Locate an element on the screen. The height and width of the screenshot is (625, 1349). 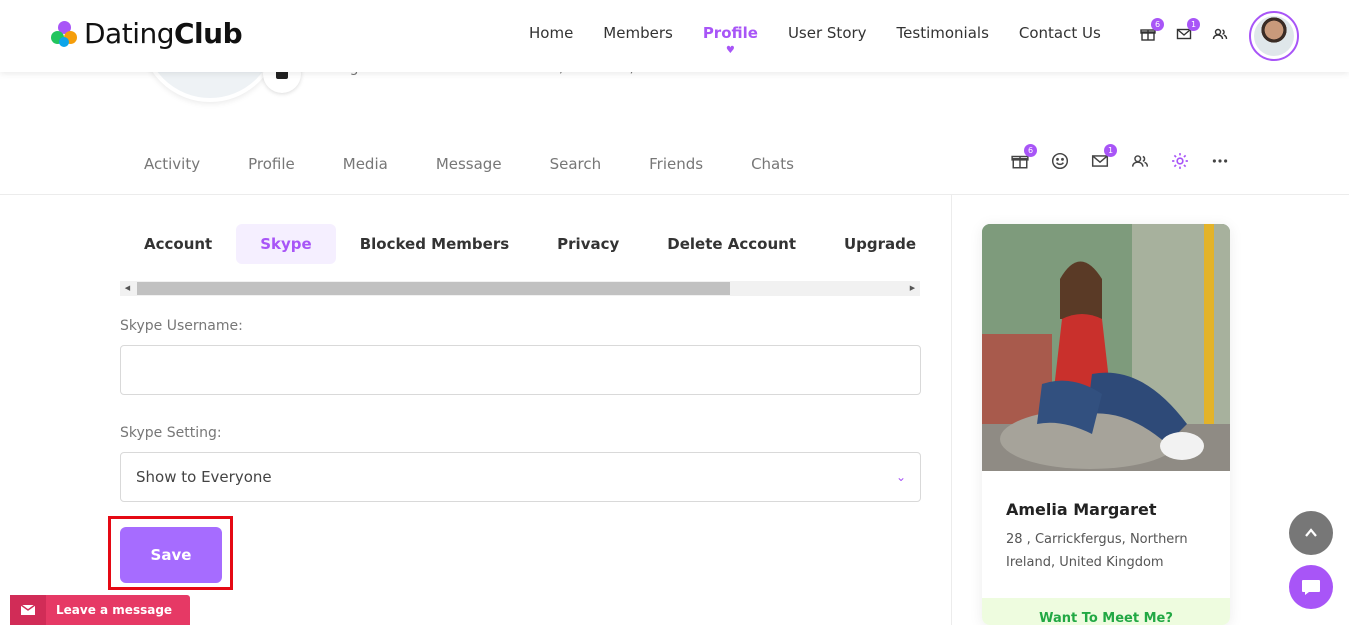
gear-icon is located at coordinates (1180, 161).